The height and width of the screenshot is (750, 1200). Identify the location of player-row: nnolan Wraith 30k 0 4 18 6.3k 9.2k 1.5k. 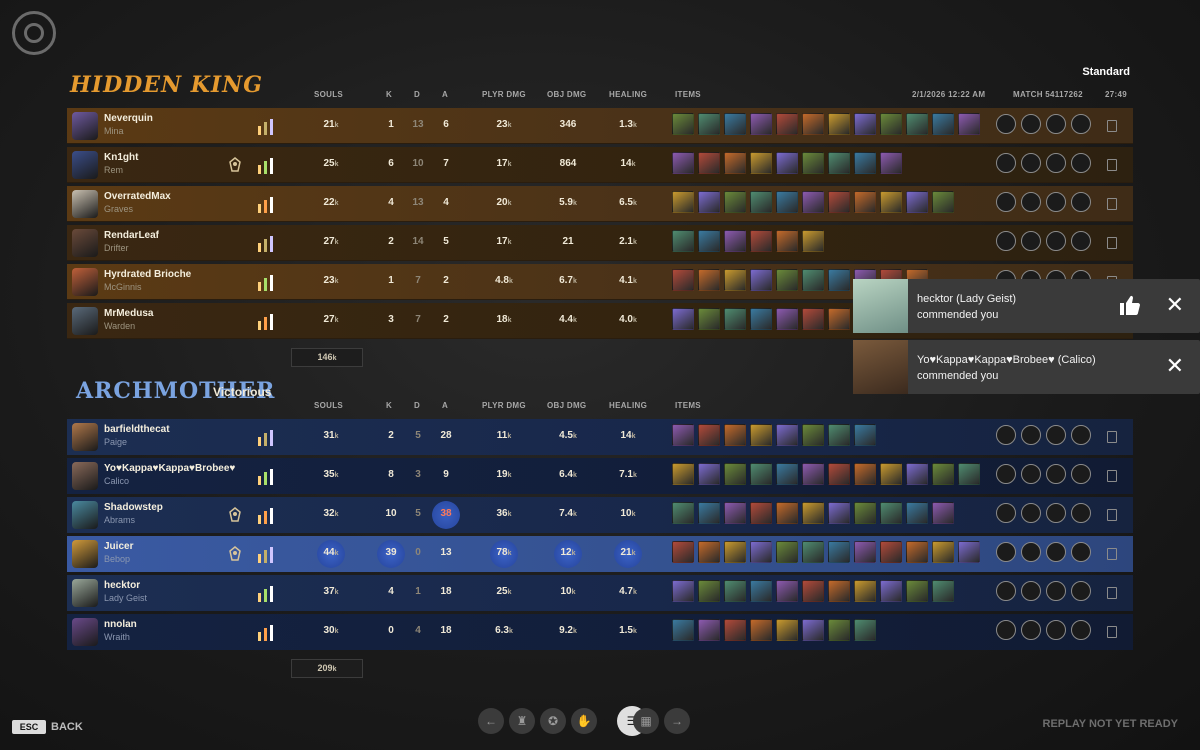
(600, 632).